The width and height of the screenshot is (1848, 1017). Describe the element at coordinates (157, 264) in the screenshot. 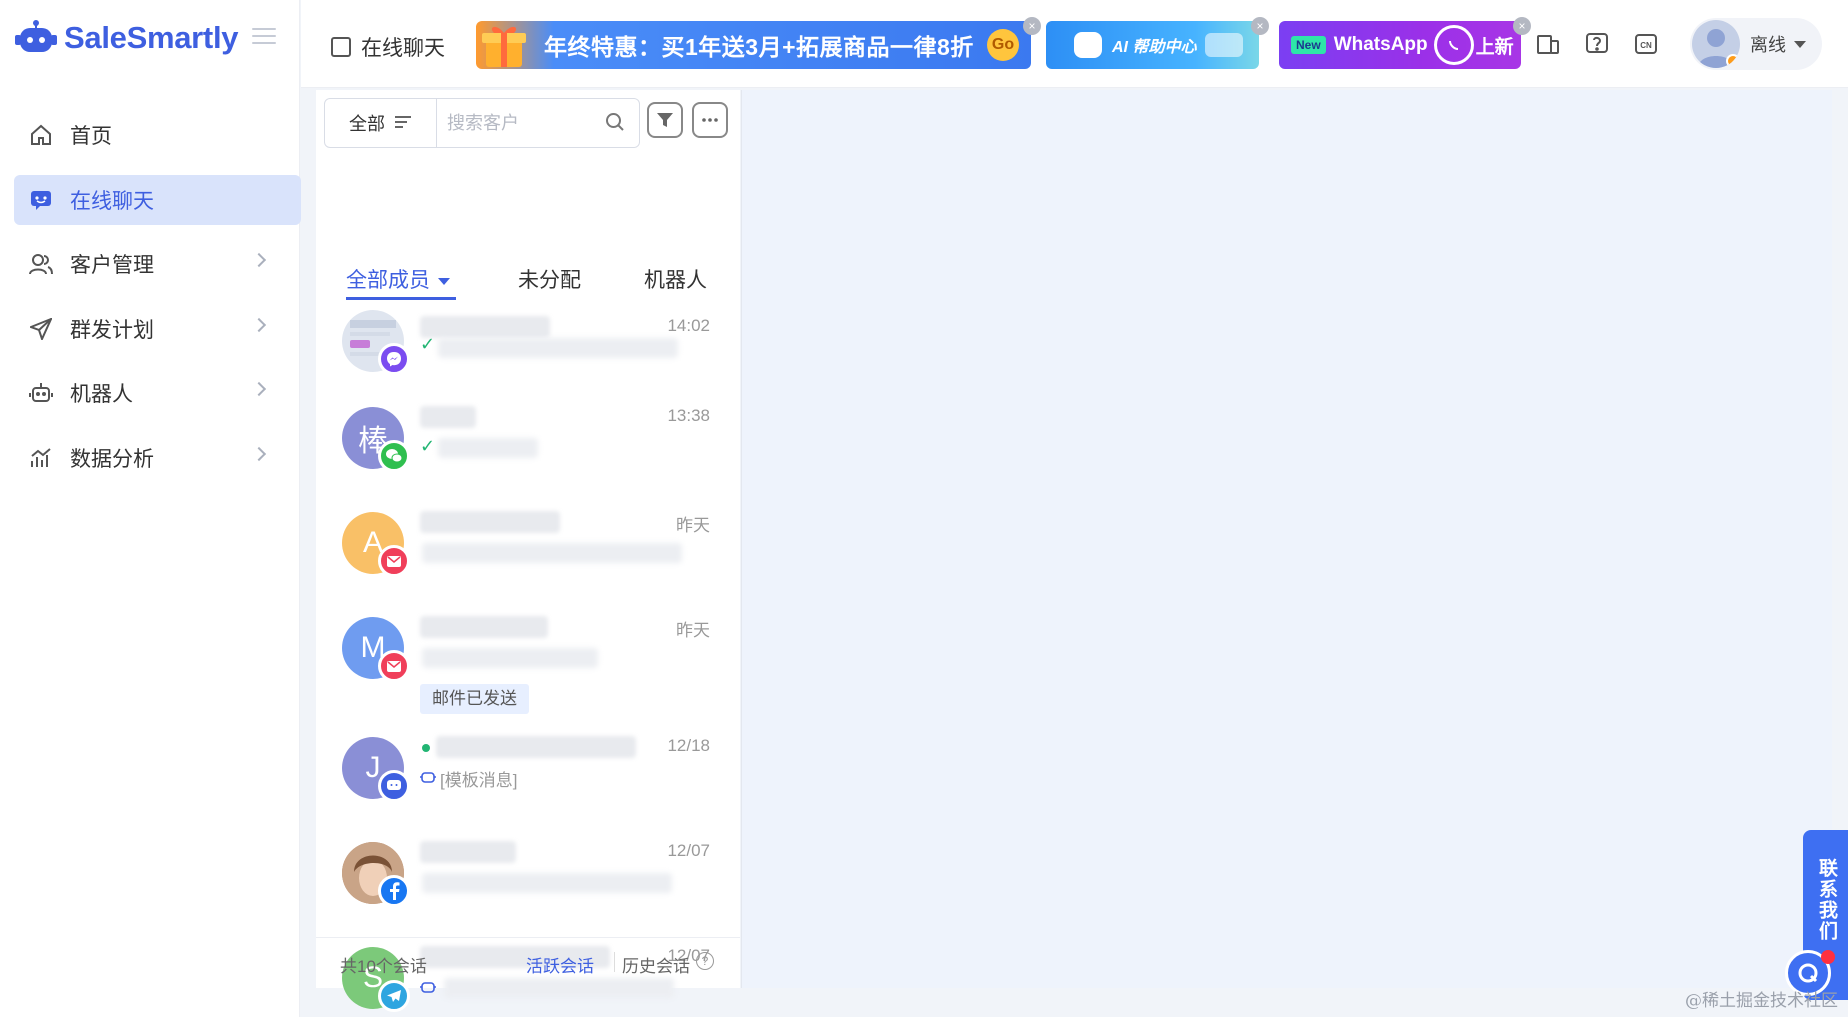

I see `sidebar-item-customers: 客户管理` at that location.